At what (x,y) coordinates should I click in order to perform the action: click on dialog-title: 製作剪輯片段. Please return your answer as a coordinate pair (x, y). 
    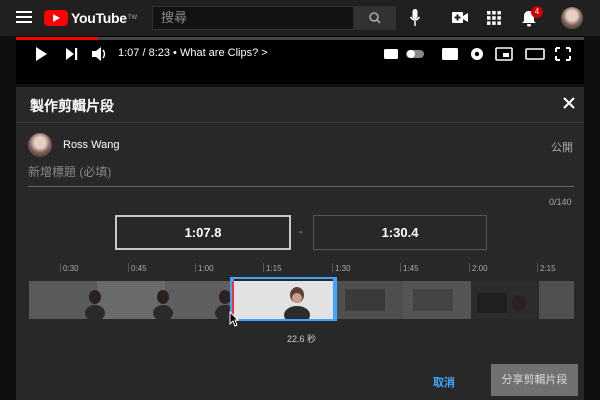
    Looking at the image, I should click on (72, 106).